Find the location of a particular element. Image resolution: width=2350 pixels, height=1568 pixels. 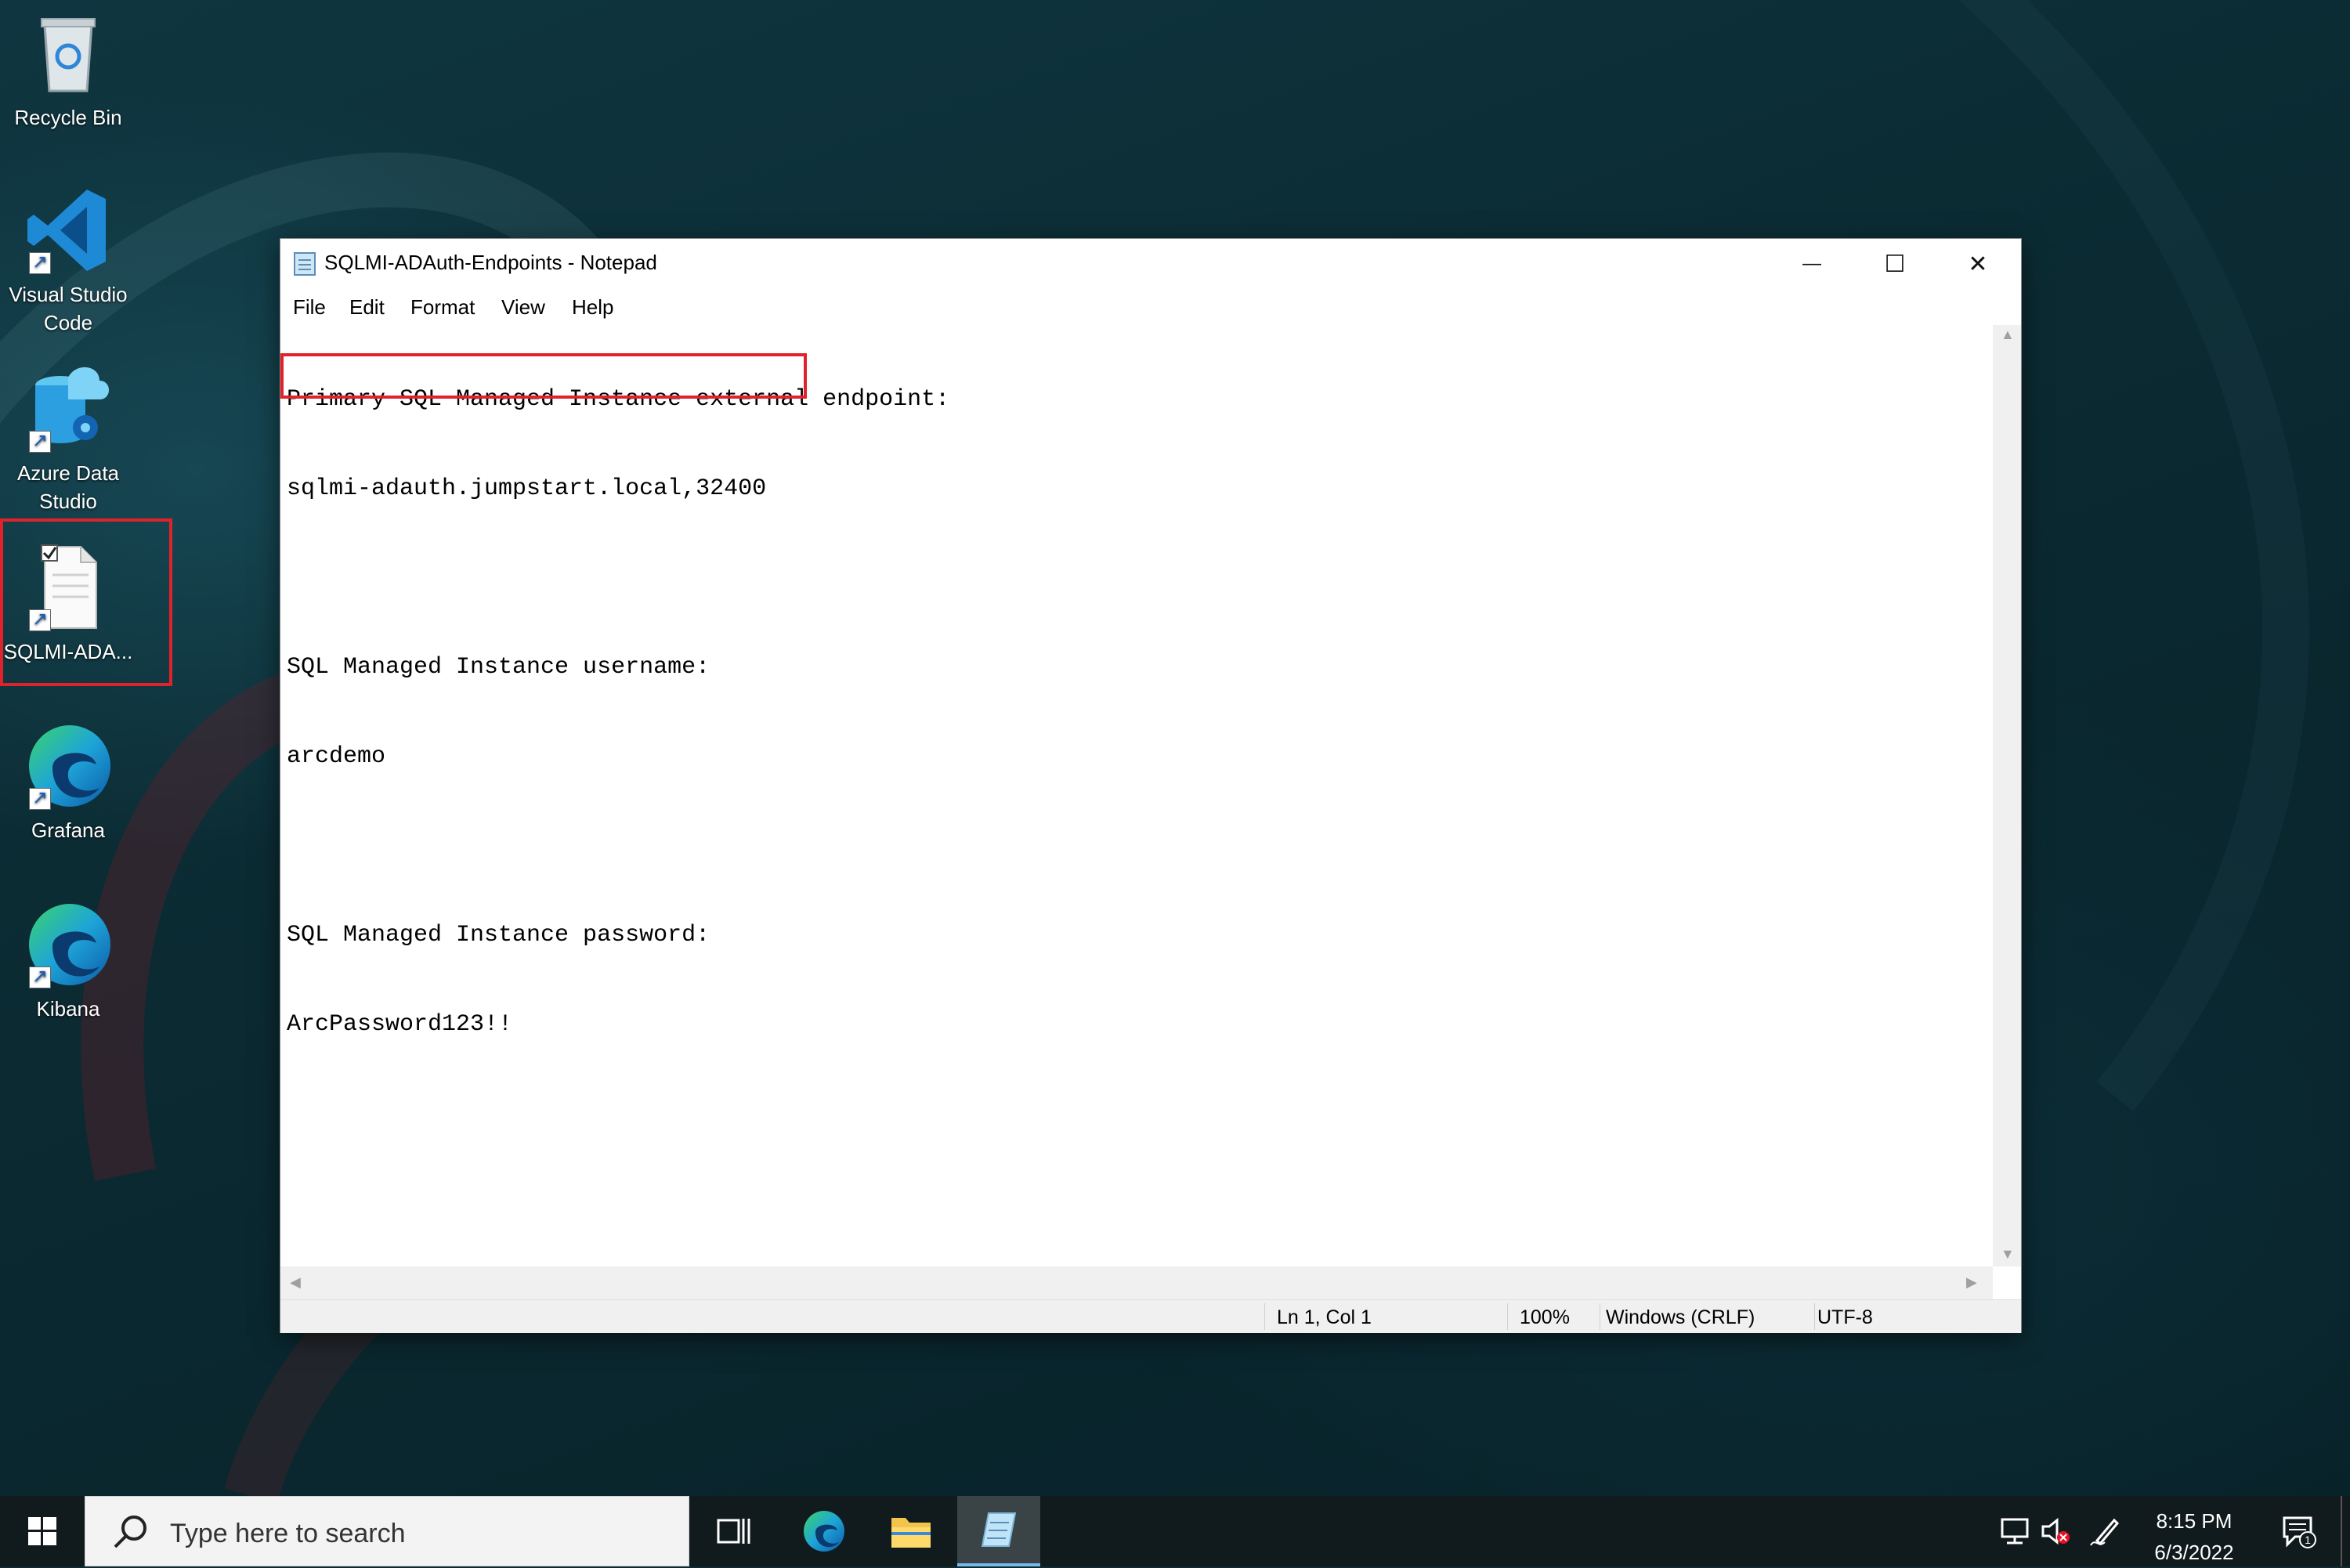

start-button is located at coordinates (42, 1531).